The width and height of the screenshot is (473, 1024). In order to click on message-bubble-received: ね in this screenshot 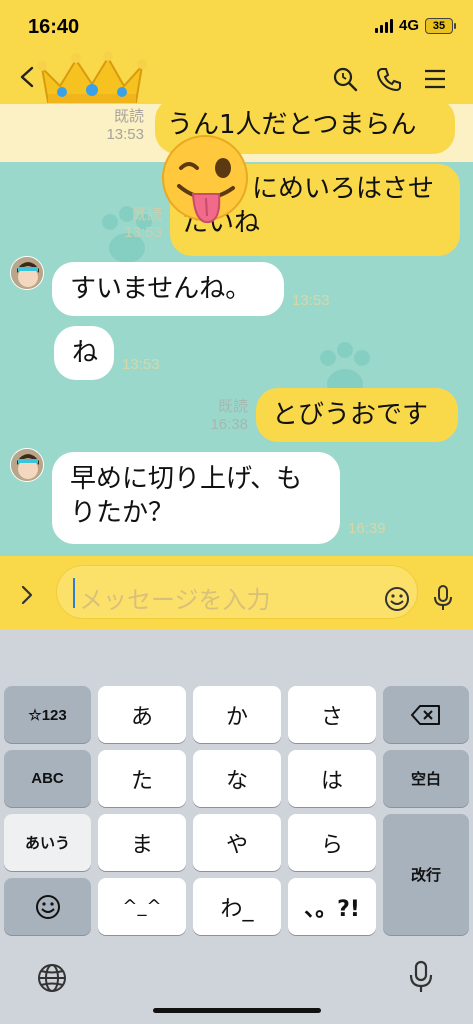, I will do `click(84, 353)`.